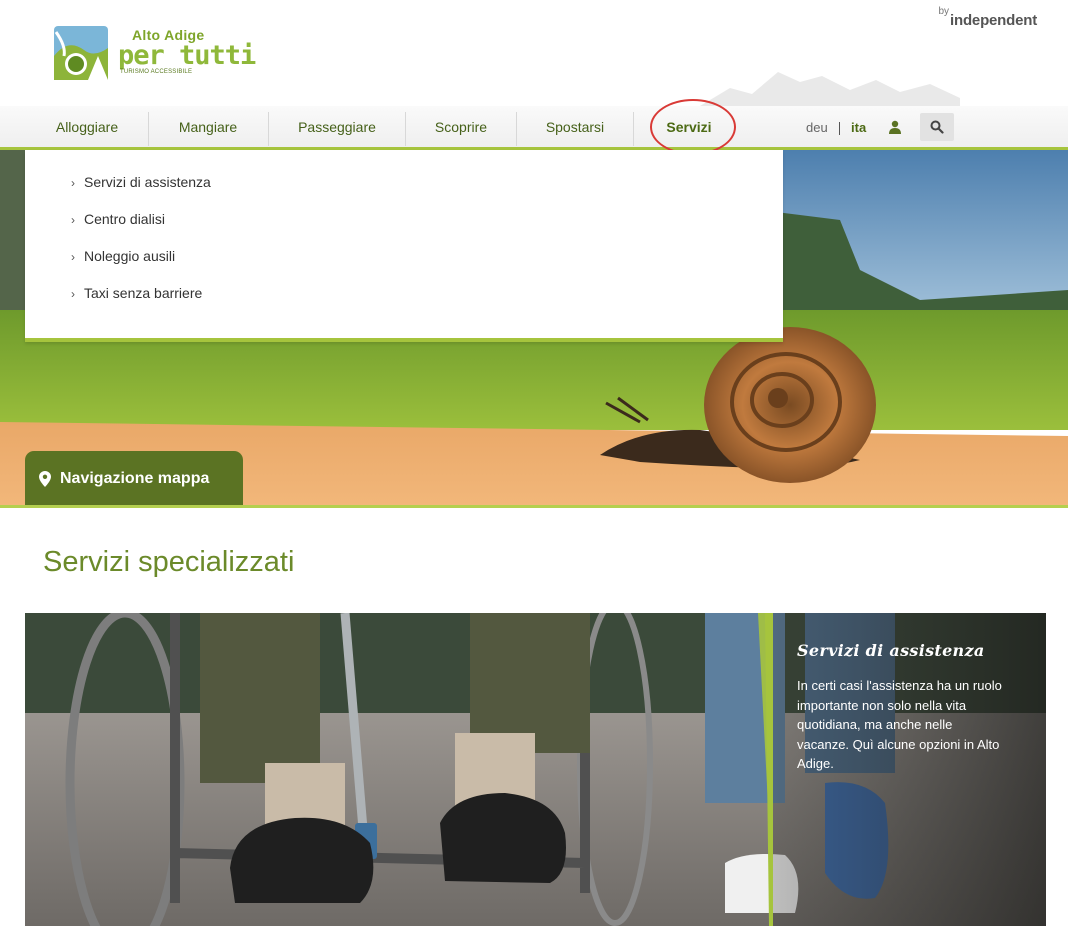  I want to click on dropdown-item-label: Centro dialisi, so click(124, 219).